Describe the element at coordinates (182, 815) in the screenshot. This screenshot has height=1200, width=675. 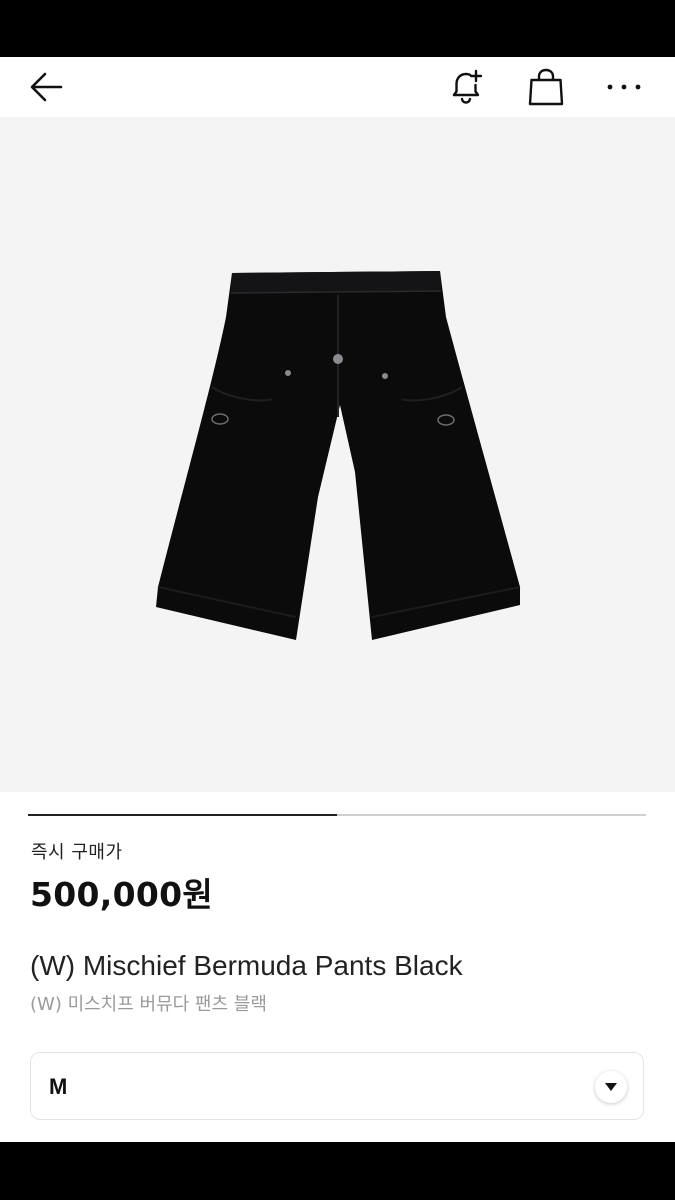
I see `image-pager-indicator` at that location.